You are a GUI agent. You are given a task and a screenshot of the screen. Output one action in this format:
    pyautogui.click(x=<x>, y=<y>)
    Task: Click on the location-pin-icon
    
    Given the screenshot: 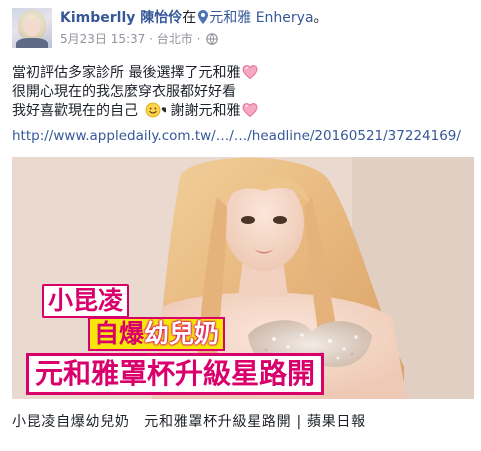 What is the action you would take?
    pyautogui.click(x=203, y=17)
    